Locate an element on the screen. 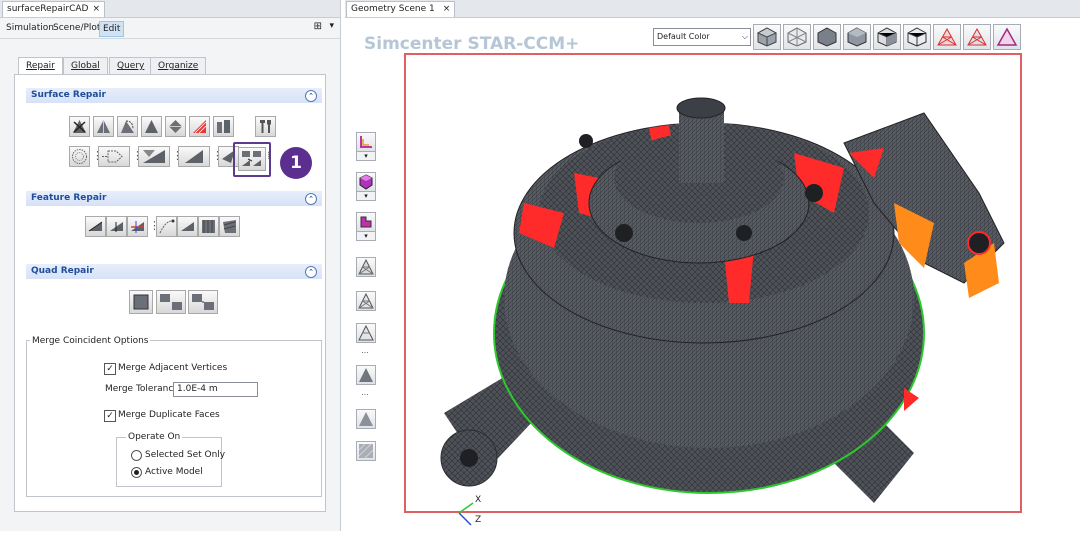  merge-duplicate-label: Merge Duplicate Faces is located at coordinates (169, 415).